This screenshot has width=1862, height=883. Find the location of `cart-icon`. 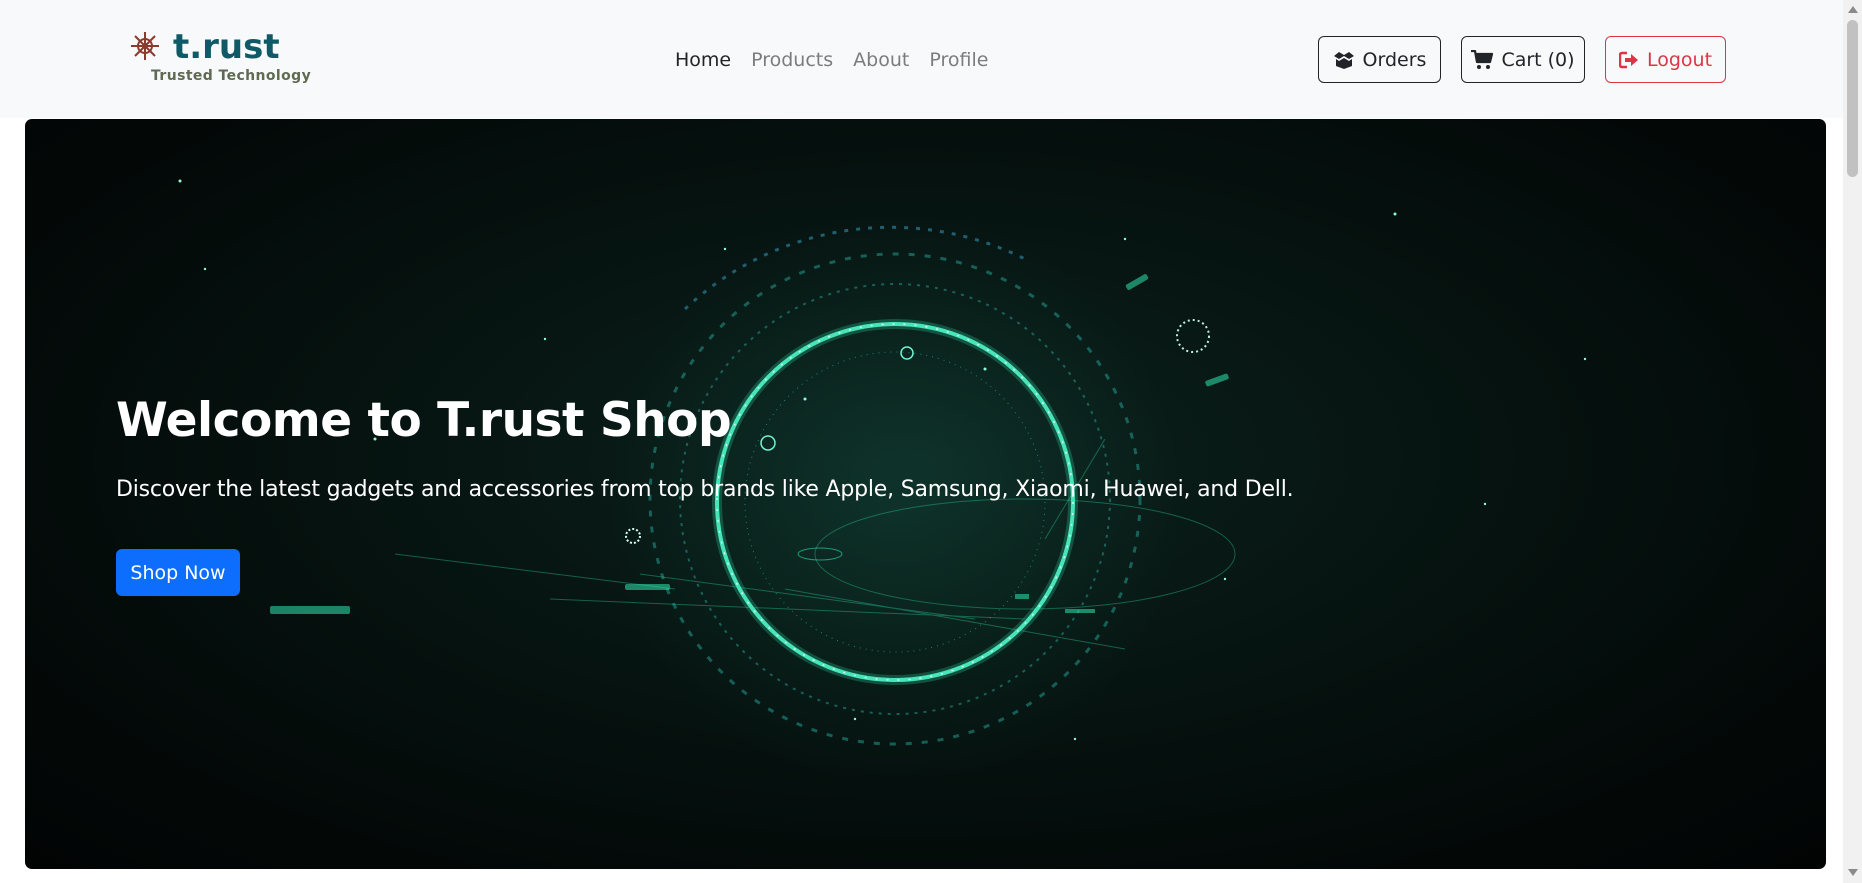

cart-icon is located at coordinates (1482, 59).